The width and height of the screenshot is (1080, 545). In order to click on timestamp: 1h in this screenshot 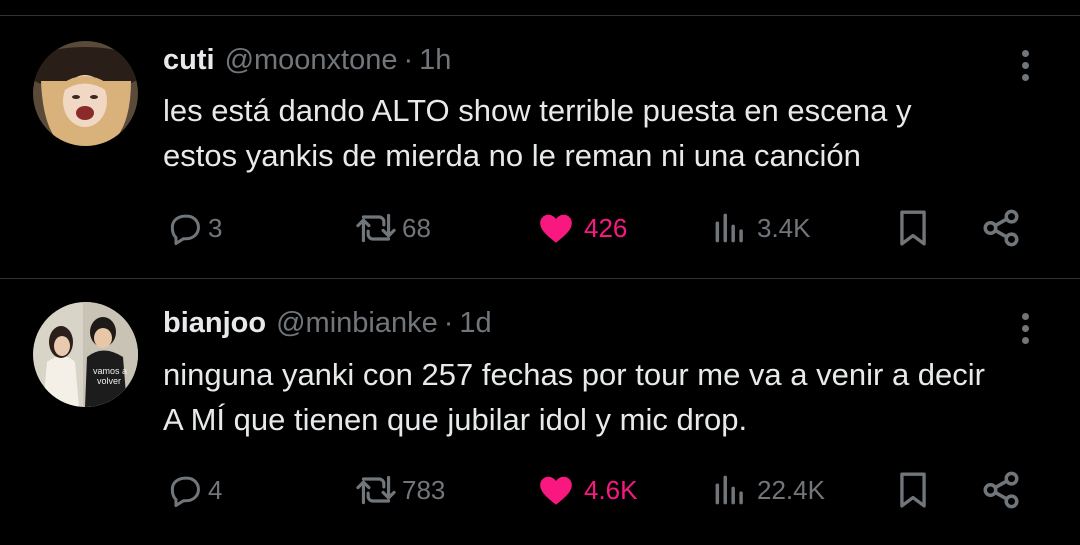, I will do `click(435, 60)`.